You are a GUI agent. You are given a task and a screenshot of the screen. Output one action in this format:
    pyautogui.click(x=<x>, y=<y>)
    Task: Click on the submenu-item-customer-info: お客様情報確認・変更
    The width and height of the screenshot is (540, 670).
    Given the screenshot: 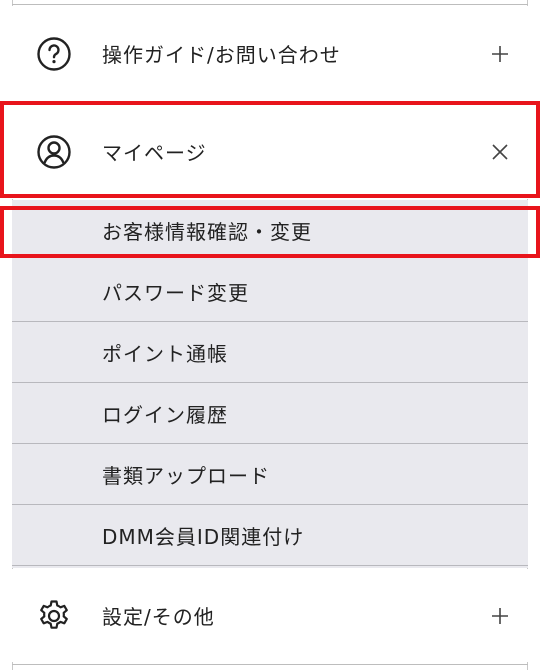 What is the action you would take?
    pyautogui.click(x=270, y=230)
    